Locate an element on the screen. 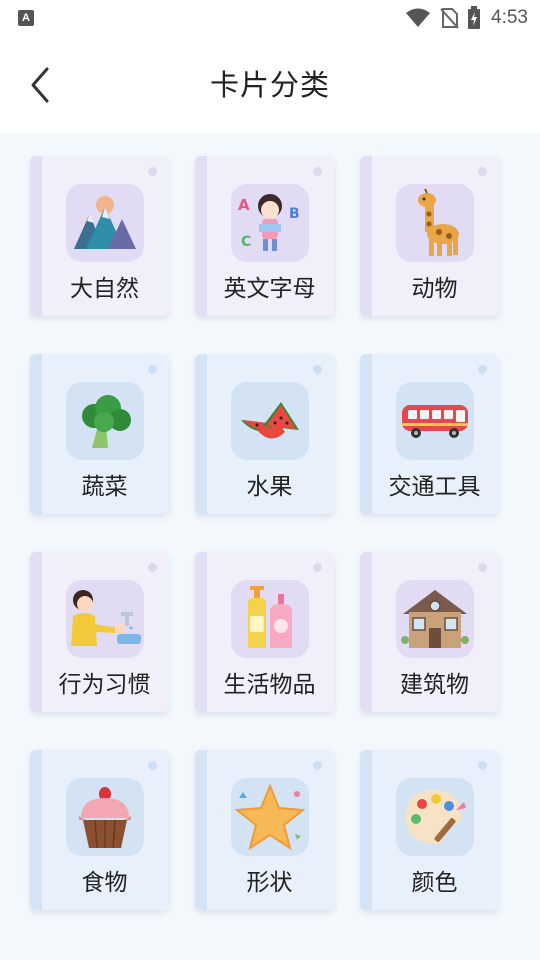 This screenshot has width=540, height=960. wifi-icon is located at coordinates (418, 17).